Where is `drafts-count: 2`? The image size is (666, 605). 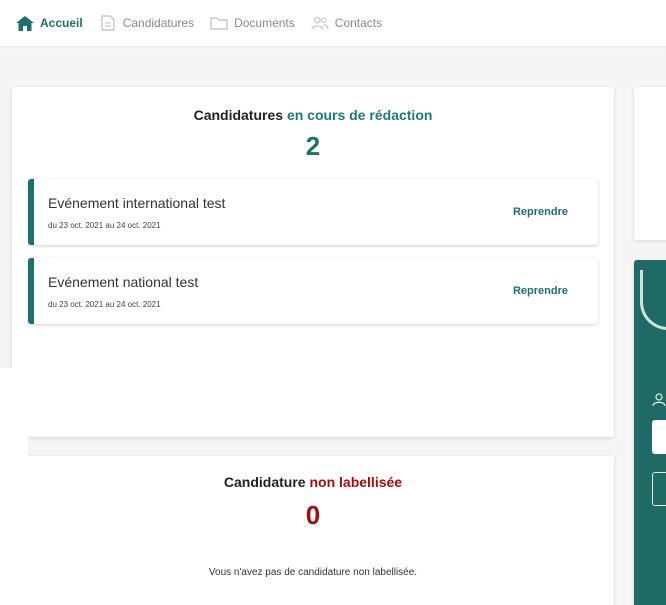
drafts-count: 2 is located at coordinates (313, 146).